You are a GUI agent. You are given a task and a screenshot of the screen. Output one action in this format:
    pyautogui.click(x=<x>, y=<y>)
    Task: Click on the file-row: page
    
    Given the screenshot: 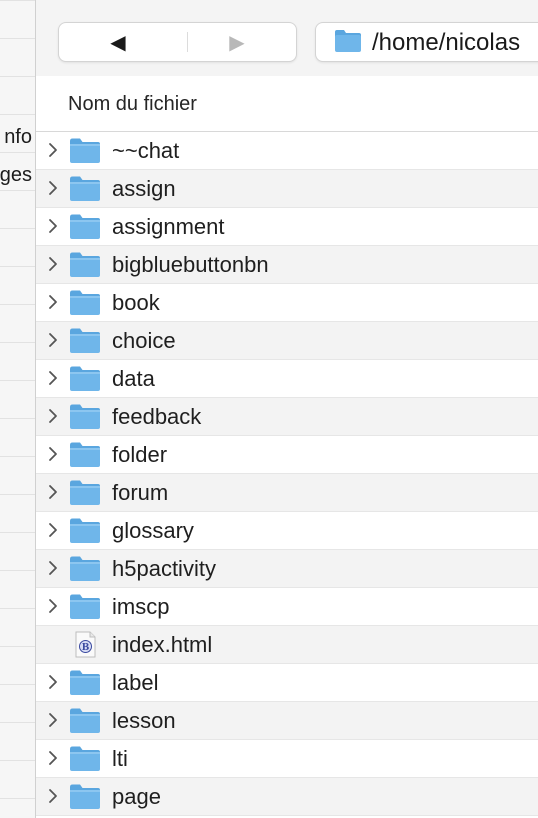 What is the action you would take?
    pyautogui.click(x=287, y=797)
    